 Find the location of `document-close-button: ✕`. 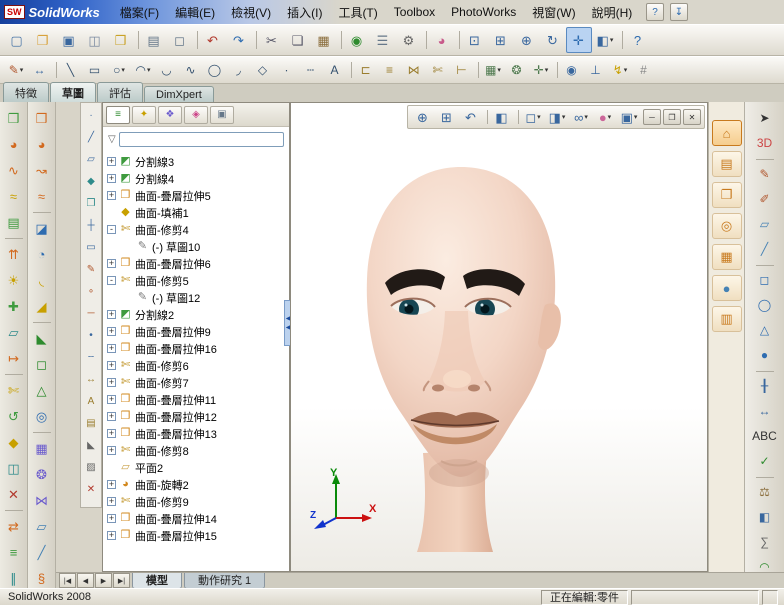

document-close-button: ✕ is located at coordinates (692, 117).